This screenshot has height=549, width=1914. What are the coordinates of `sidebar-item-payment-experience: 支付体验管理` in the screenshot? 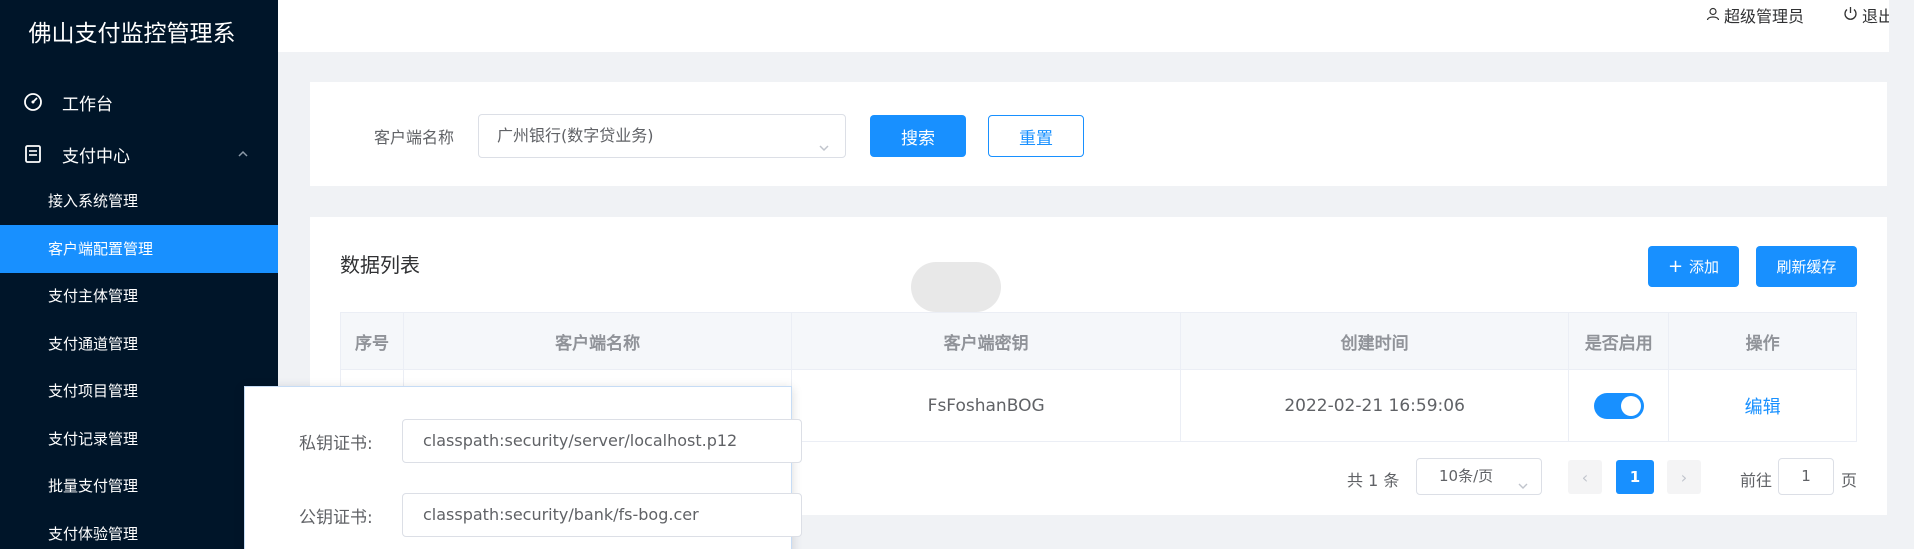 It's located at (139, 529).